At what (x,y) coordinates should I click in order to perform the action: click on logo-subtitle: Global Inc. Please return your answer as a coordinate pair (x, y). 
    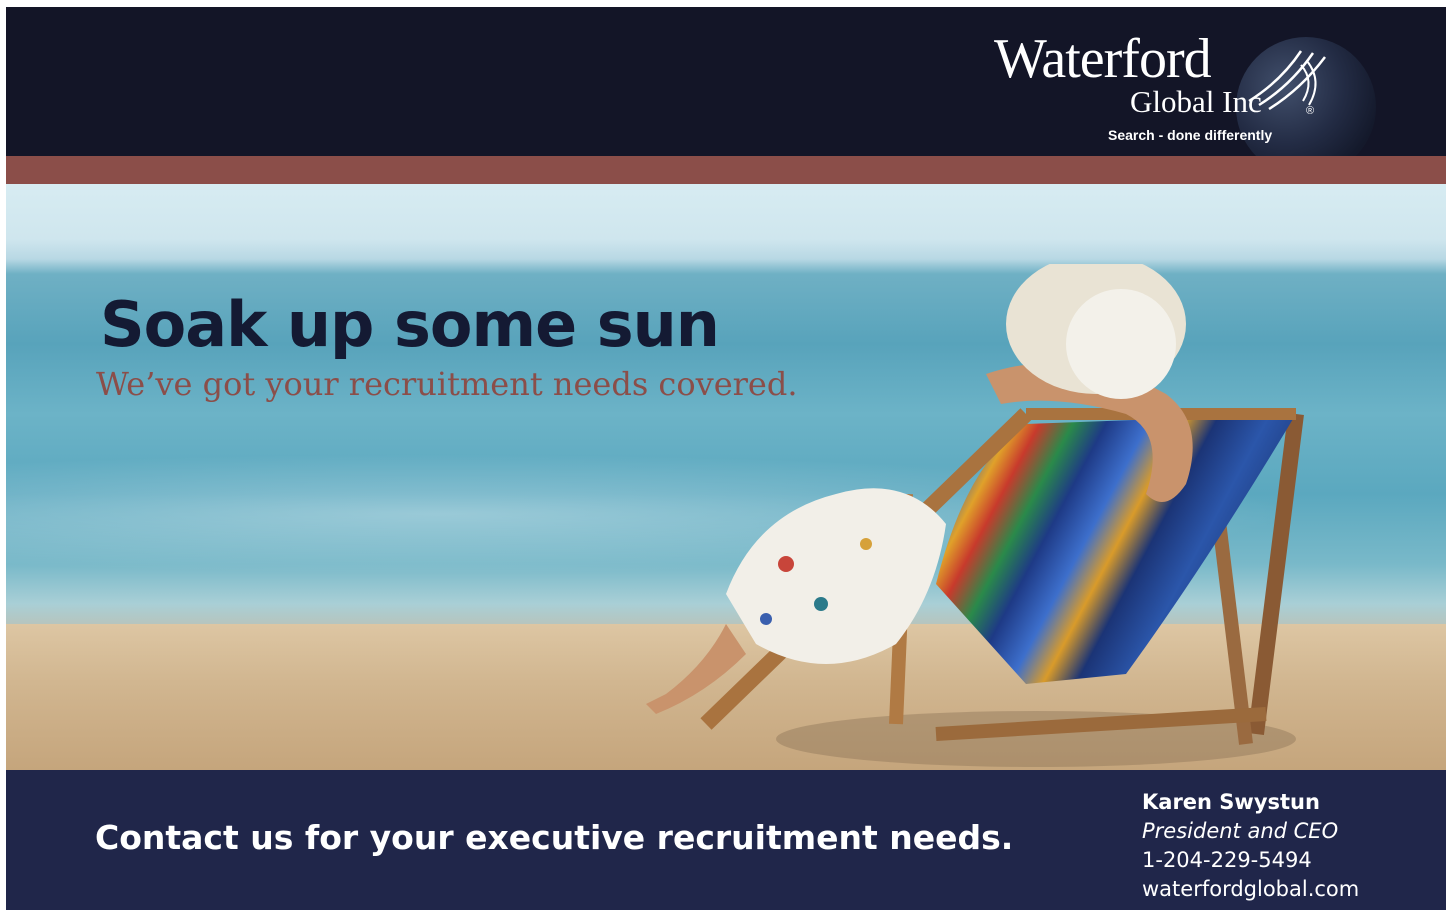
    Looking at the image, I should click on (1196, 101).